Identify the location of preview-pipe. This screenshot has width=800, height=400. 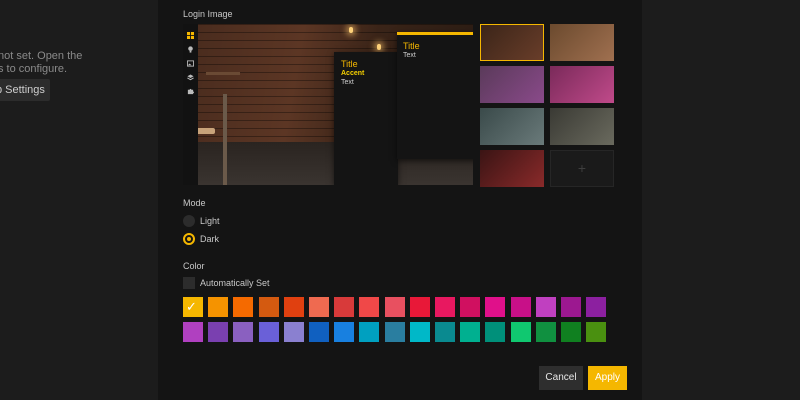
(225, 139).